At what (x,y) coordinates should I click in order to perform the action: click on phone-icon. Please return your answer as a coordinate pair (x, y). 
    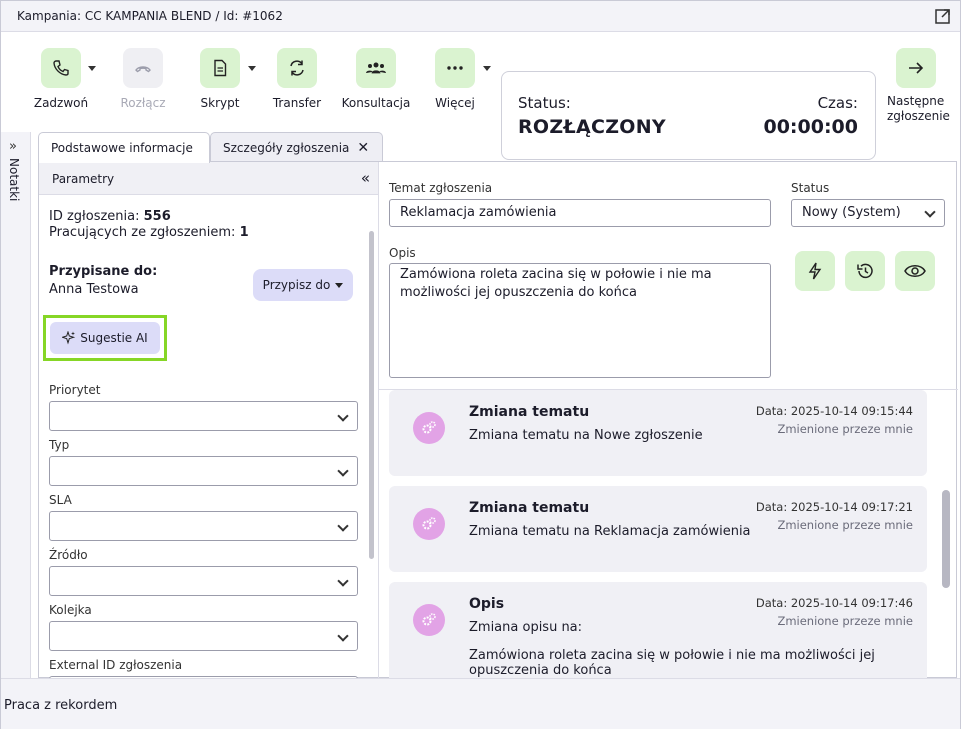
    Looking at the image, I should click on (61, 68).